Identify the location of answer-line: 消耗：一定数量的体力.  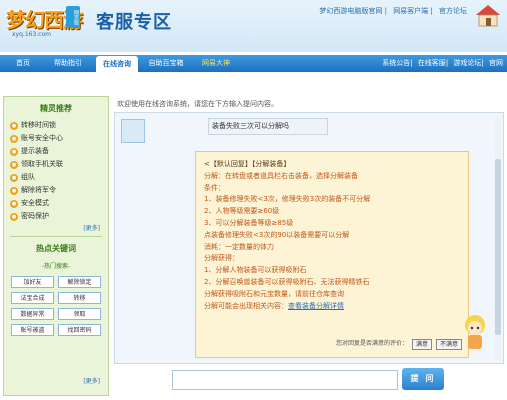
(239, 246).